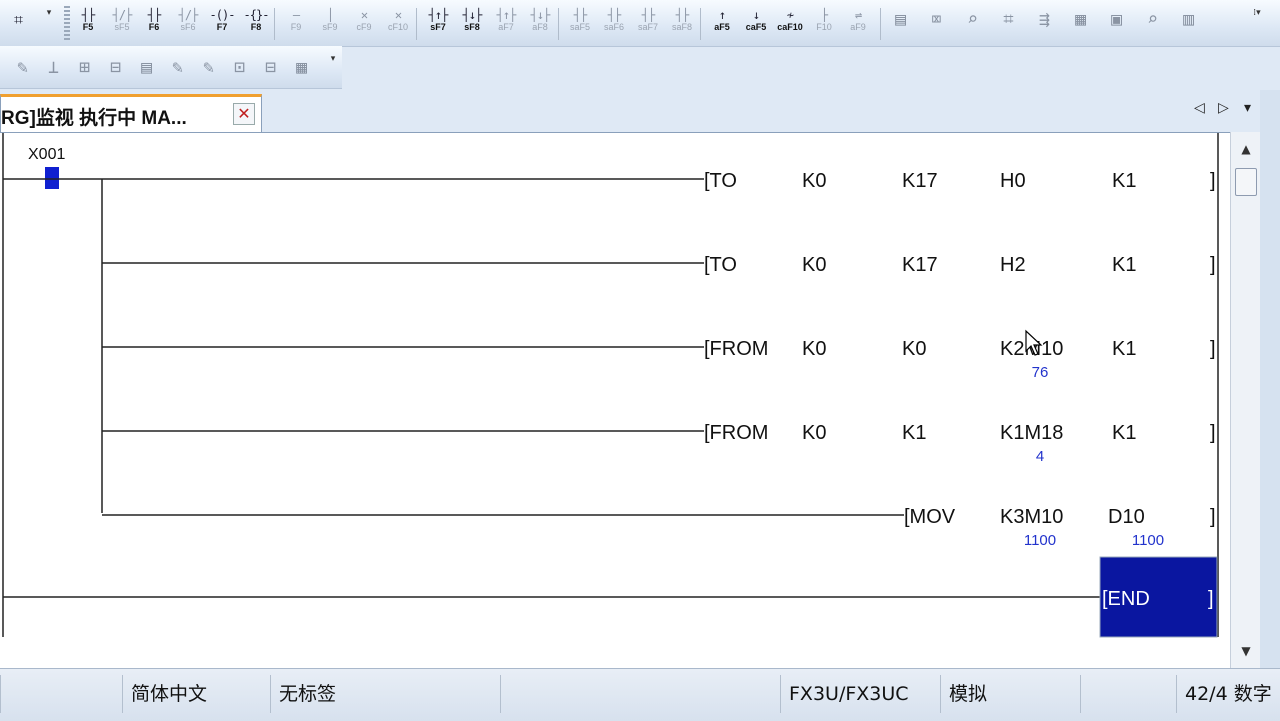 The height and width of the screenshot is (721, 1280). Describe the element at coordinates (244, 114) in the screenshot. I see `tab-close-icon: ✕` at that location.